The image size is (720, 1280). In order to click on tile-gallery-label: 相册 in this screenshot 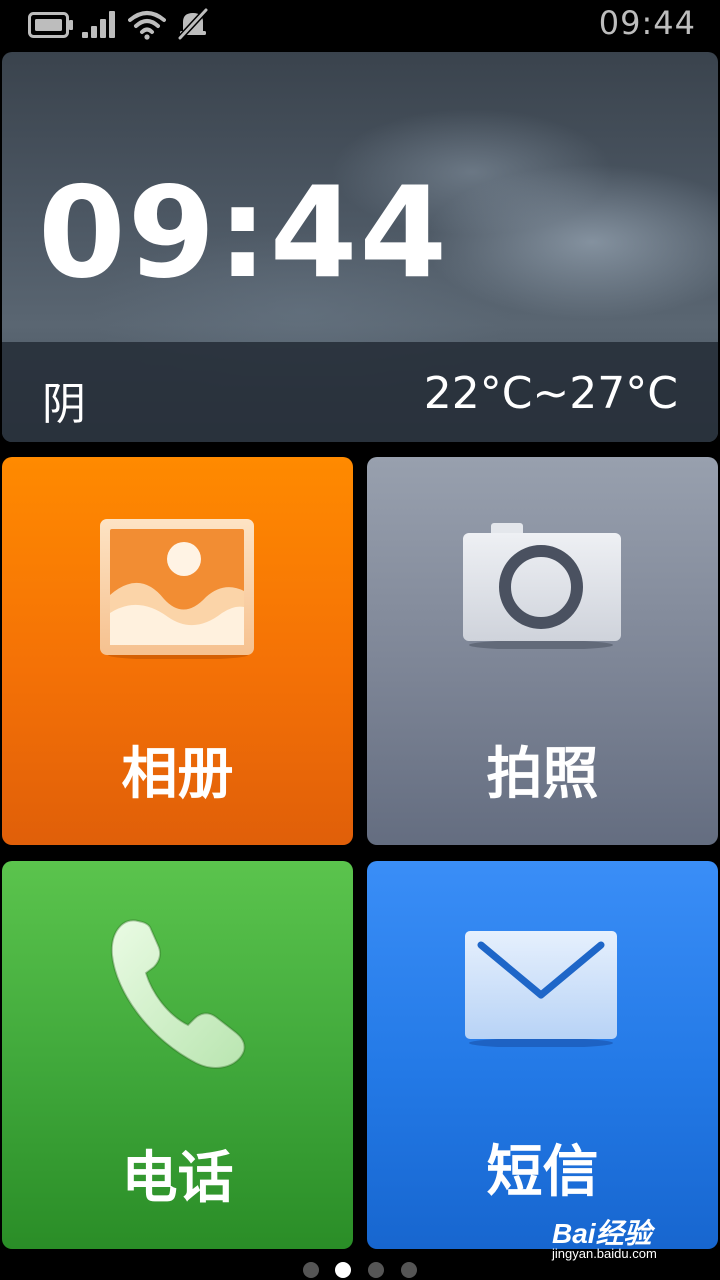, I will do `click(177, 774)`.